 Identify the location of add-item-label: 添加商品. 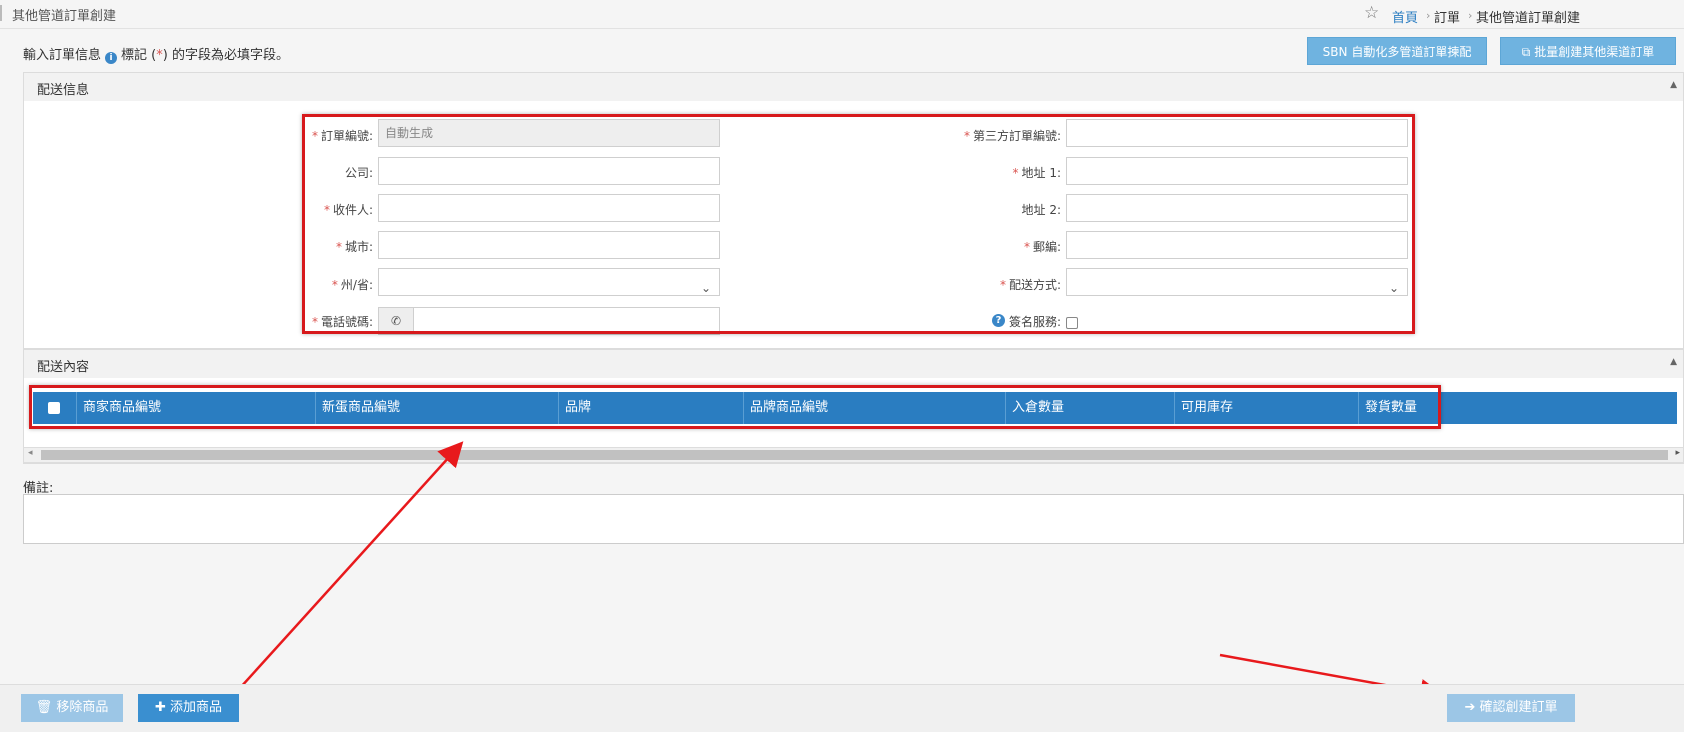
(196, 707).